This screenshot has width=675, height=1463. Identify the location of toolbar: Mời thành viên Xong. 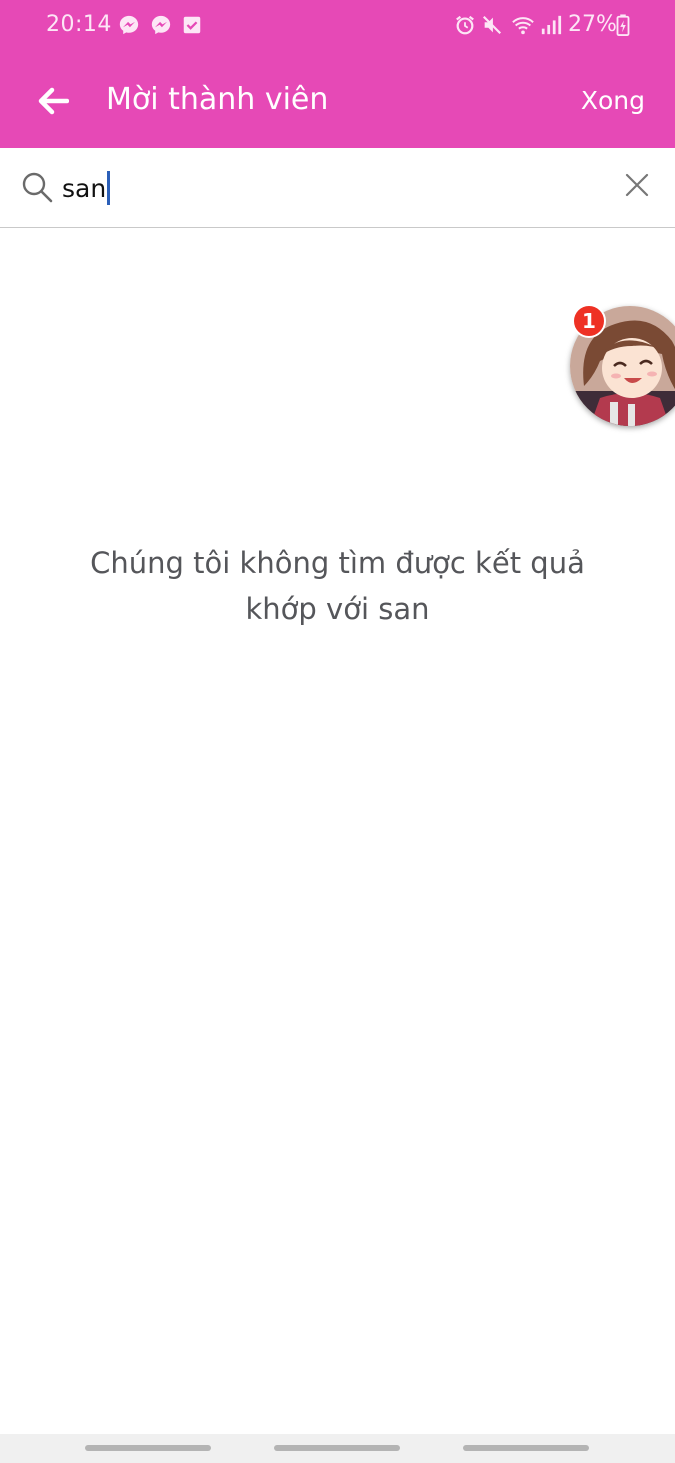
(337, 101).